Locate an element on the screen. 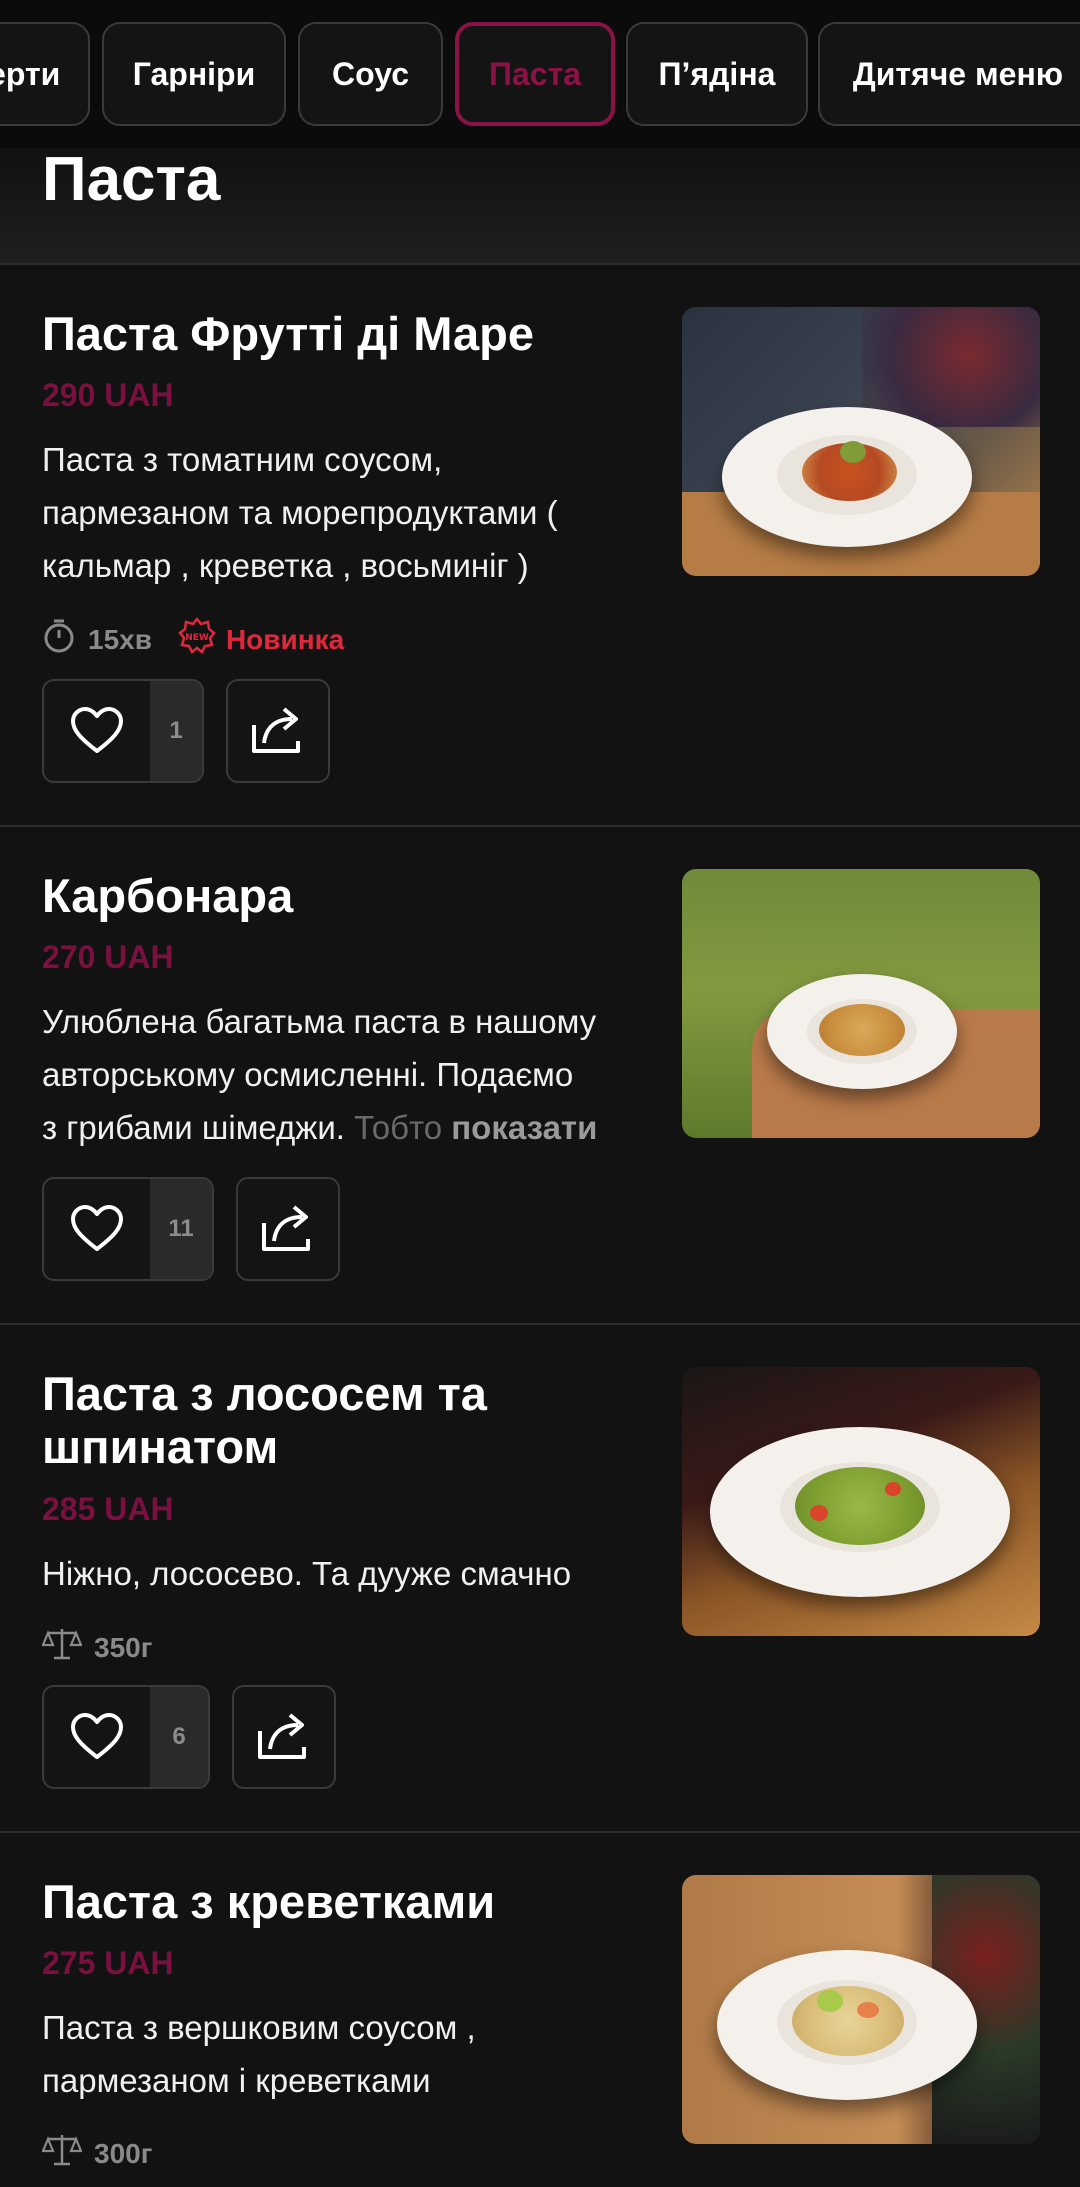 Image resolution: width=1080 pixels, height=2187 pixels. tab-label: П’ядіна is located at coordinates (717, 73).